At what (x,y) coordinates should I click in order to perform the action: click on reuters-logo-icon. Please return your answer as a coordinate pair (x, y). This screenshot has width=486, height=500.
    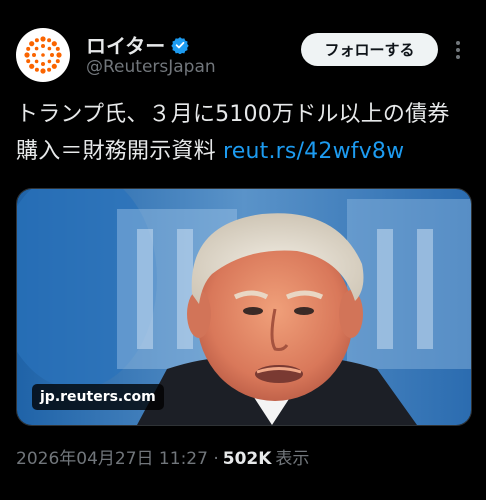
    Looking at the image, I should click on (43, 55).